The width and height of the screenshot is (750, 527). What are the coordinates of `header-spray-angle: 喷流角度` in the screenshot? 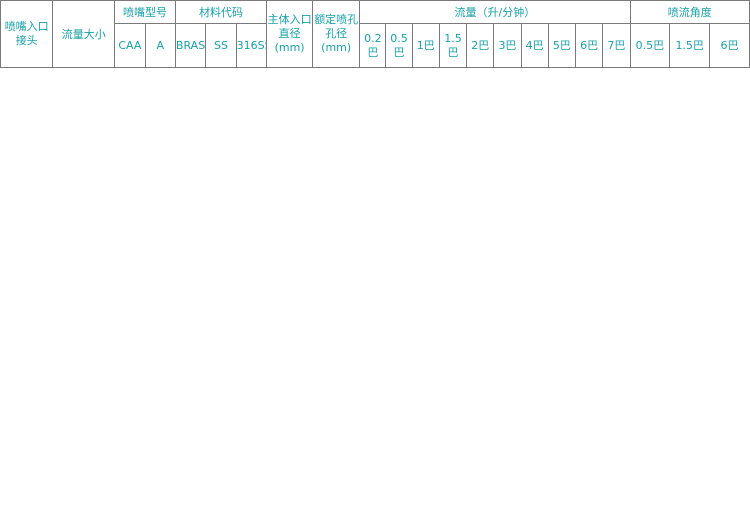 It's located at (689, 12).